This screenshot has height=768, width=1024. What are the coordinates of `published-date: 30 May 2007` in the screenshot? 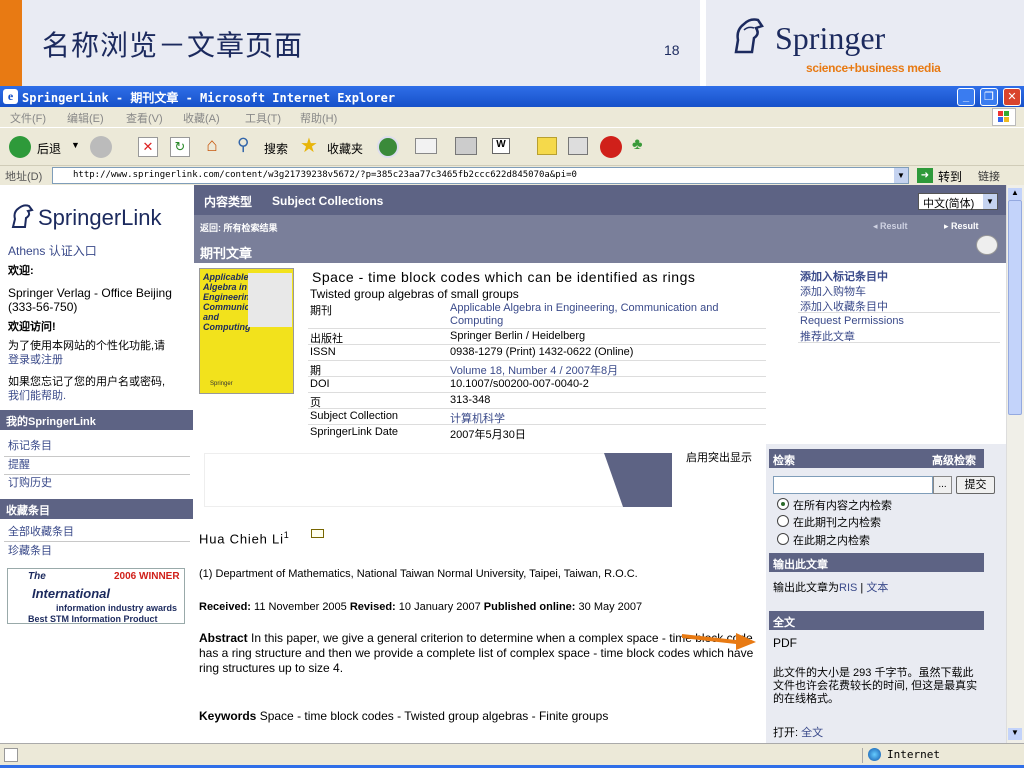 It's located at (610, 607).